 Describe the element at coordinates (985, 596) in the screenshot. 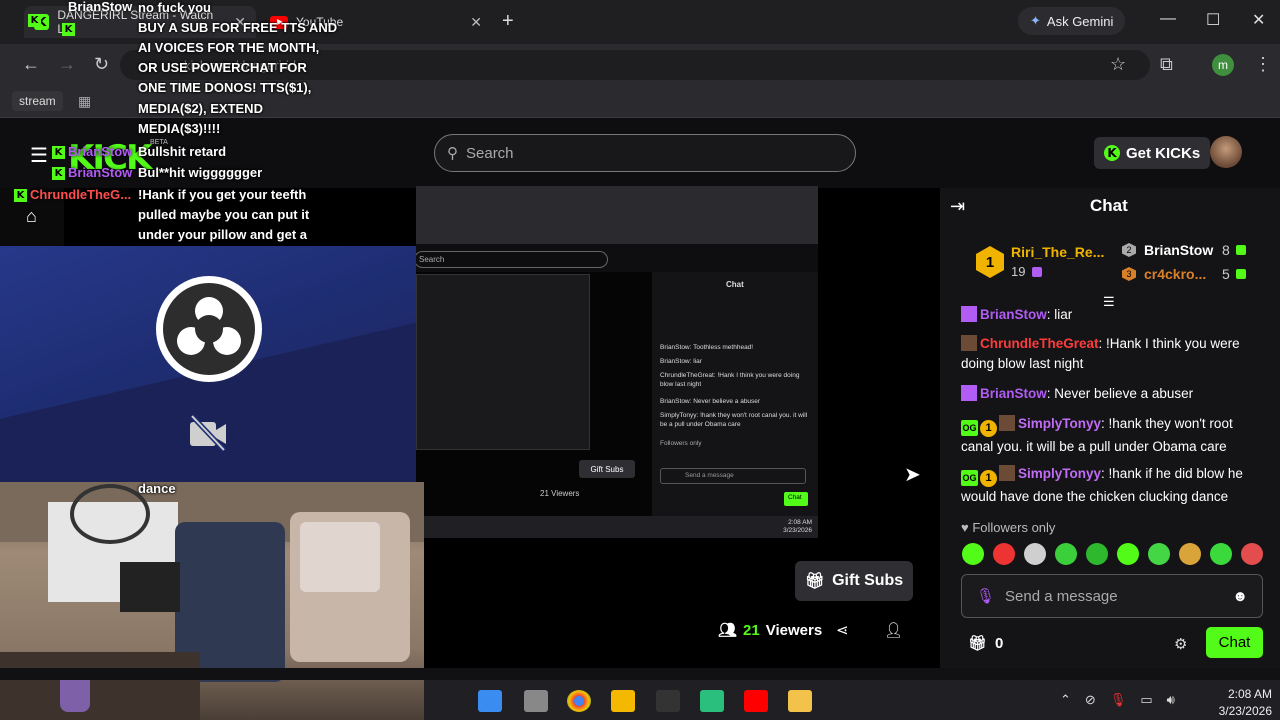

I see `microphone-icon: 🎙︎` at that location.